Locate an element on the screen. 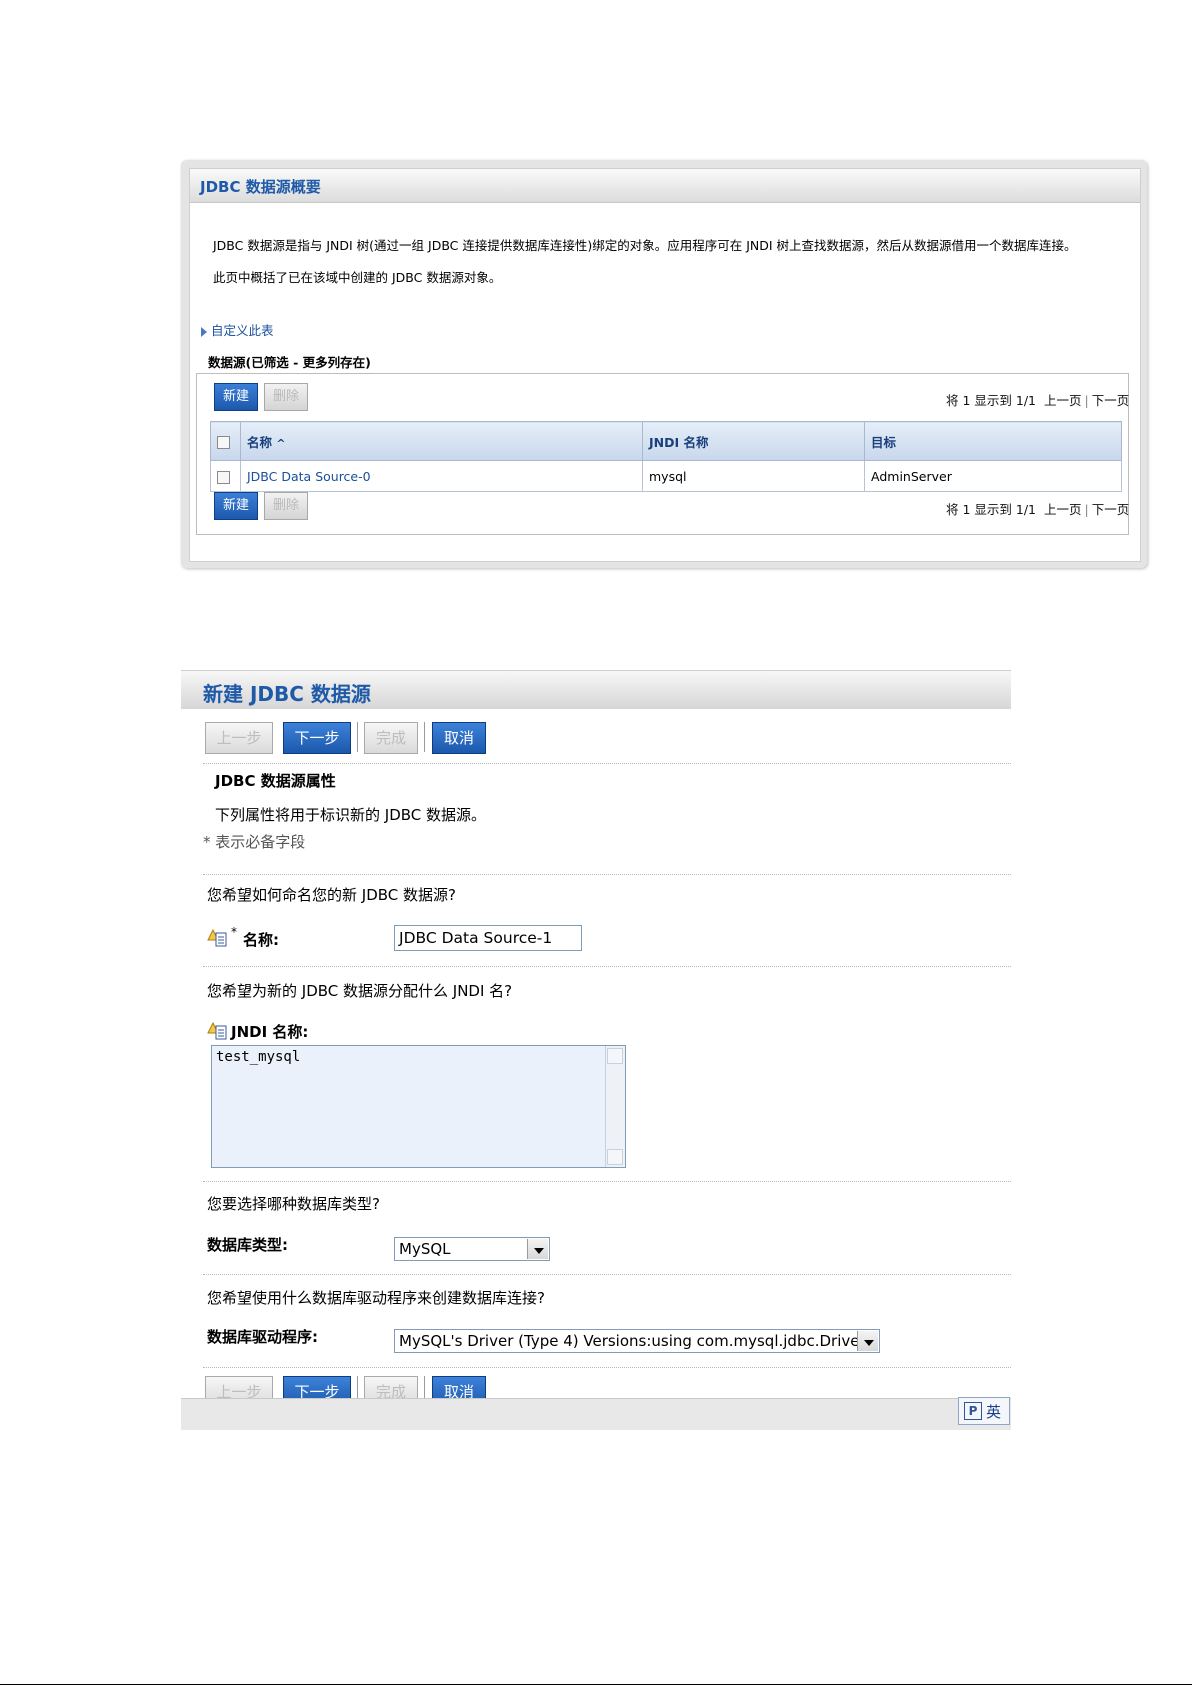 This screenshot has height=1685, width=1192. select-all-checkbox is located at coordinates (223, 442).